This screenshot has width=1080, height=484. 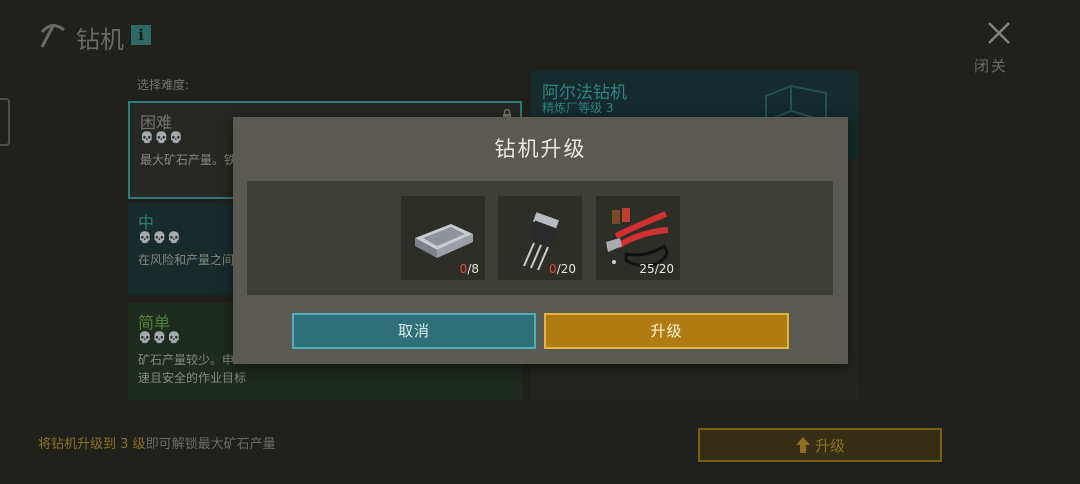 I want to click on required-items: 0/8 0/20 25/20, so click(x=540, y=238).